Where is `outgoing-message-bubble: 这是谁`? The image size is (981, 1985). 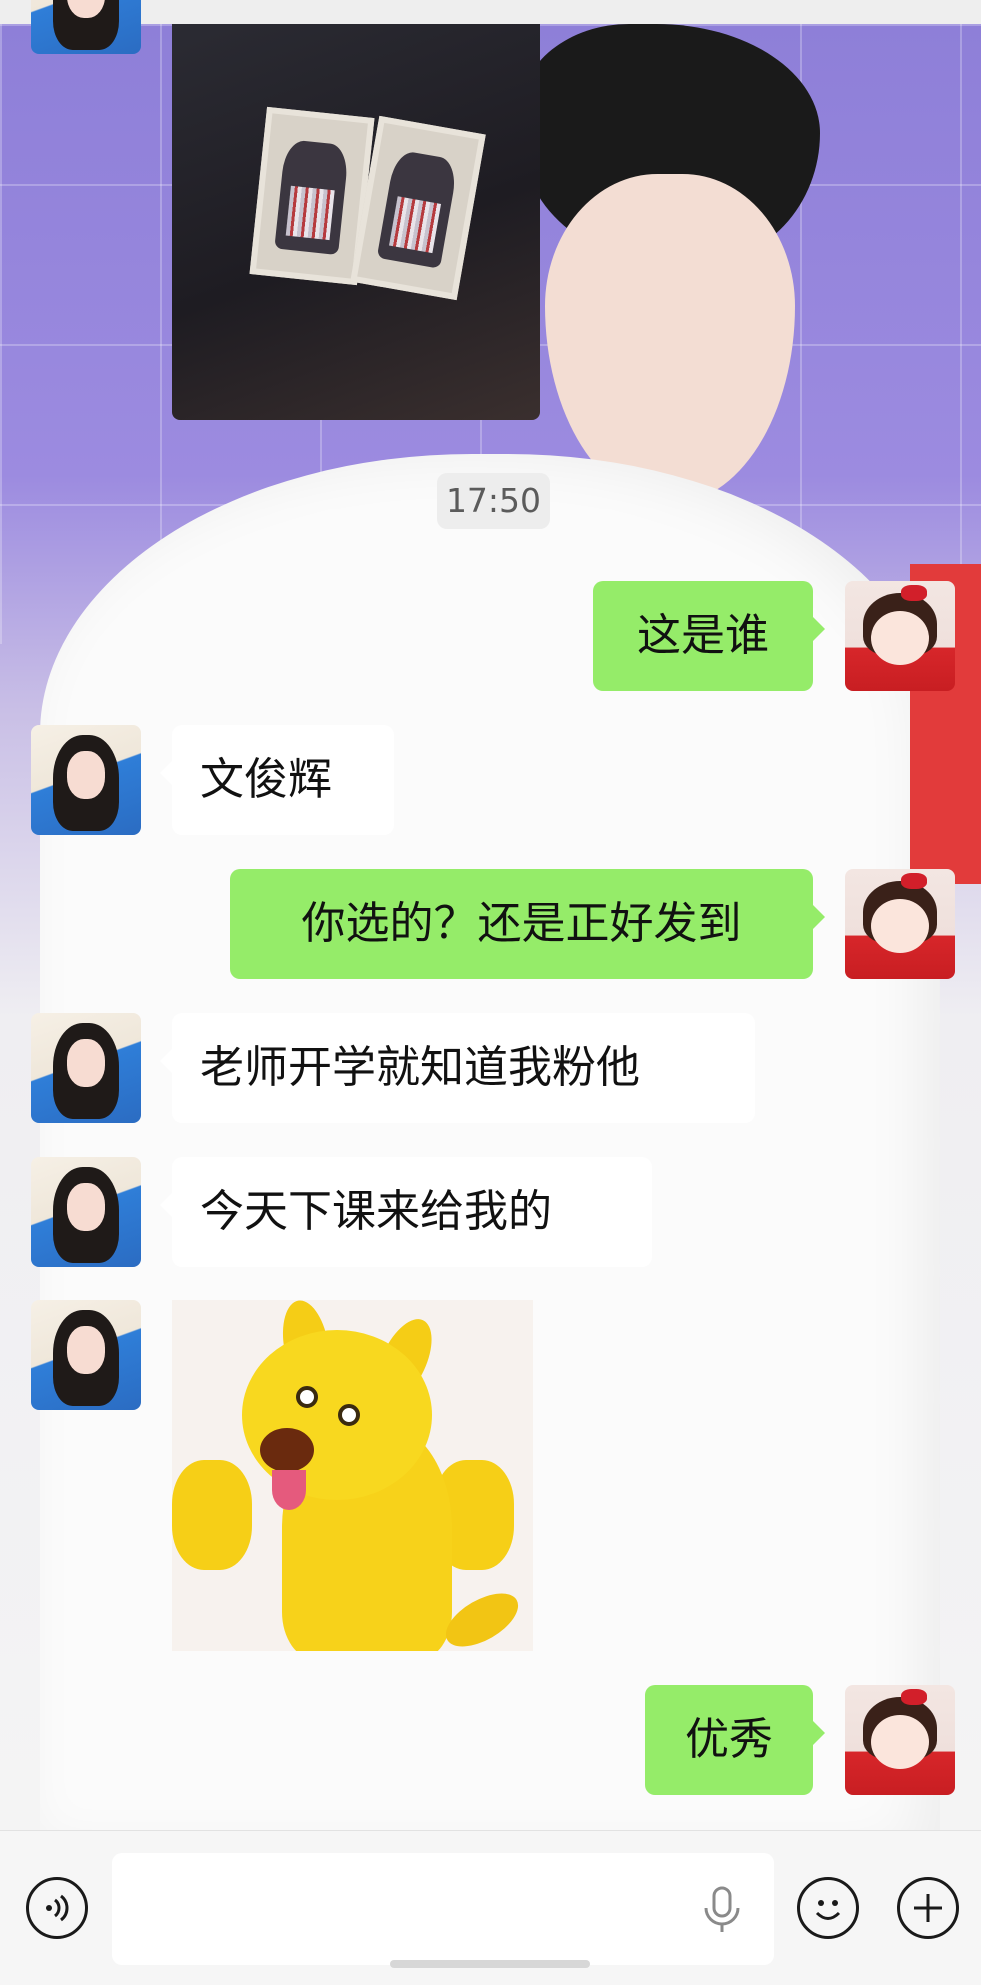 outgoing-message-bubble: 这是谁 is located at coordinates (709, 636).